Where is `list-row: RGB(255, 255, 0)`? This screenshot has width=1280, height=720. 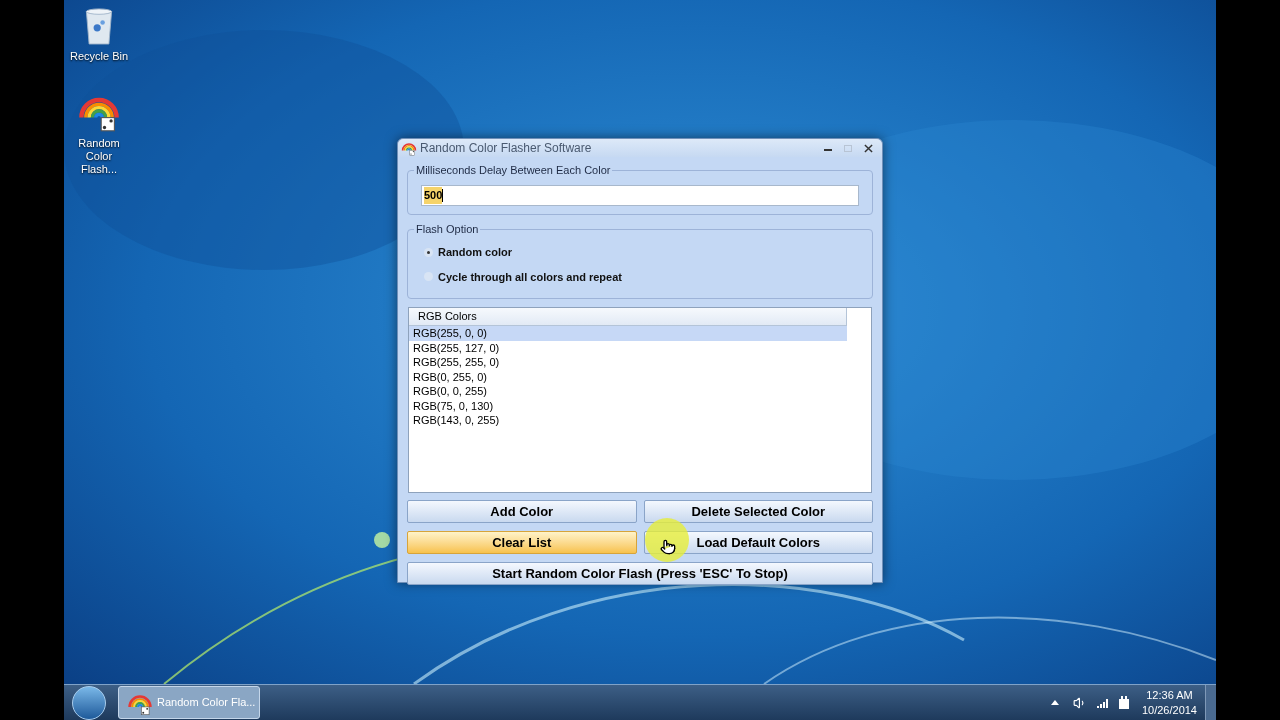 list-row: RGB(255, 255, 0) is located at coordinates (628, 362).